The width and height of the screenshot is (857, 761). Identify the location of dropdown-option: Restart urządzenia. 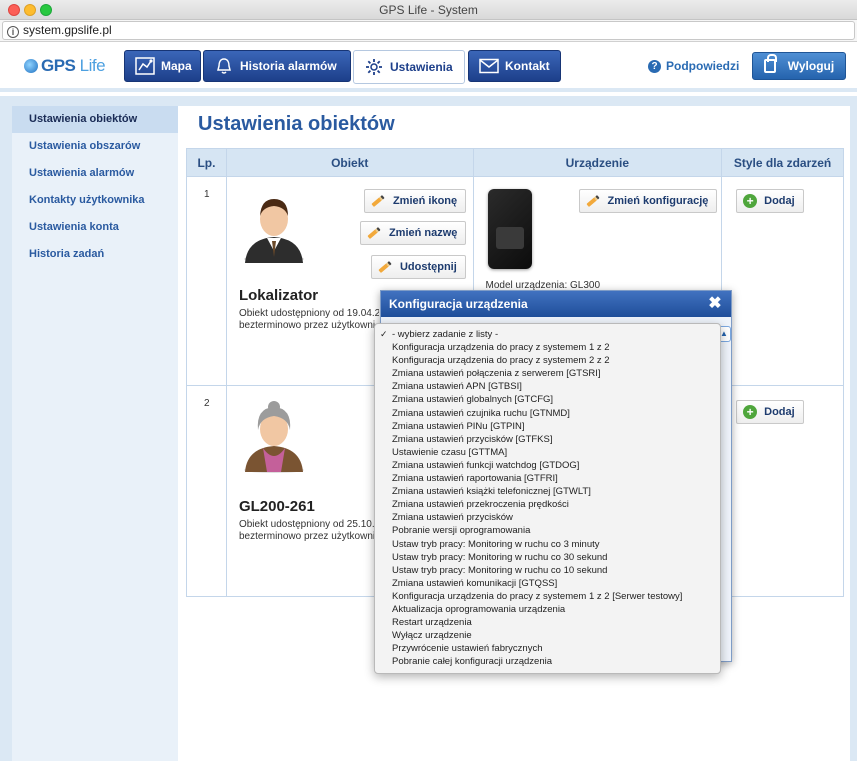
(547, 622).